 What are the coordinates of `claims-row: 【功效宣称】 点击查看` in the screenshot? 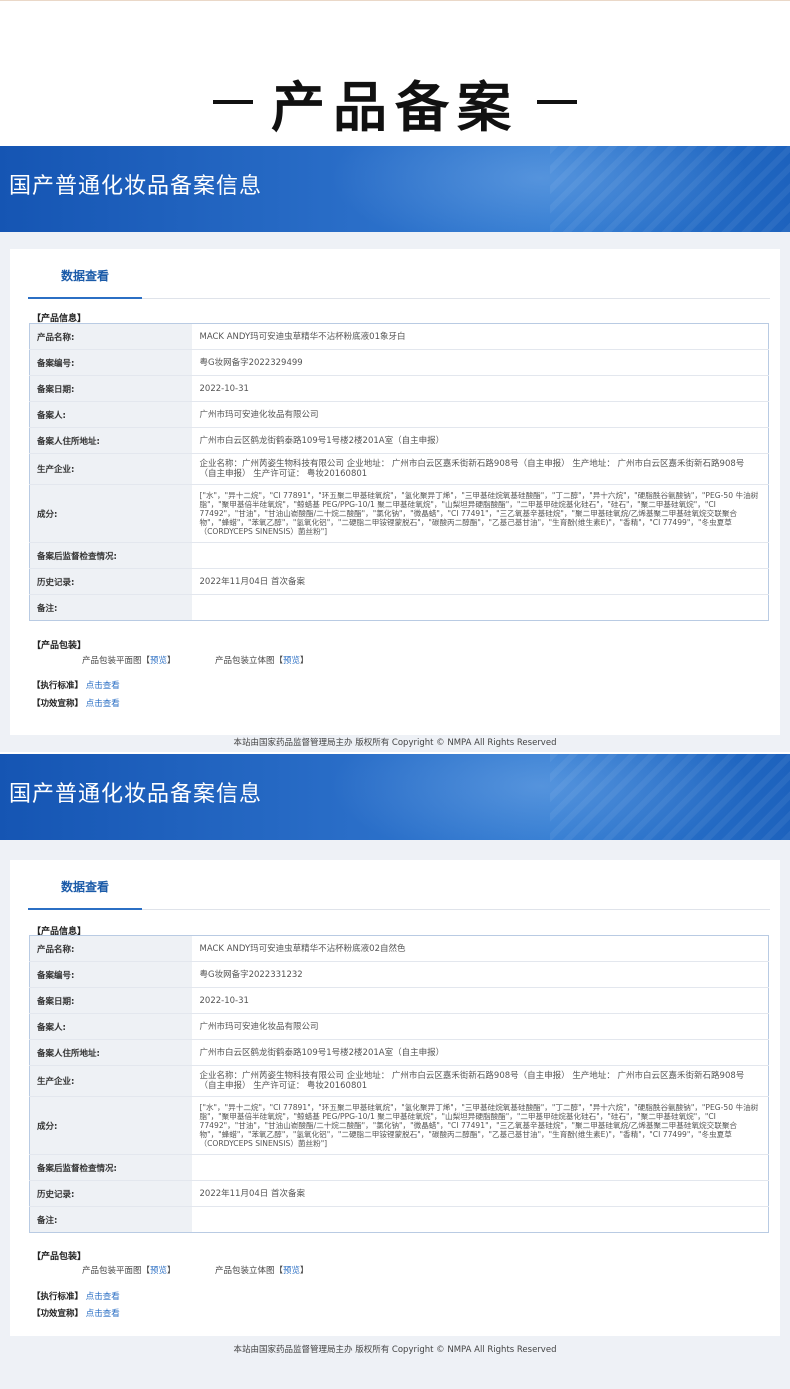 It's located at (76, 703).